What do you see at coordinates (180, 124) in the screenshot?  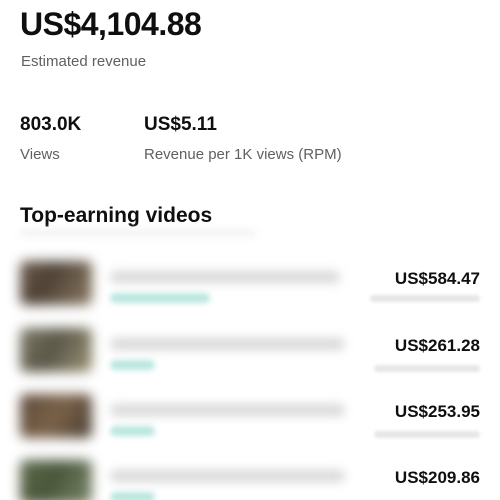 I see `rpm-value: US$5.11` at bounding box center [180, 124].